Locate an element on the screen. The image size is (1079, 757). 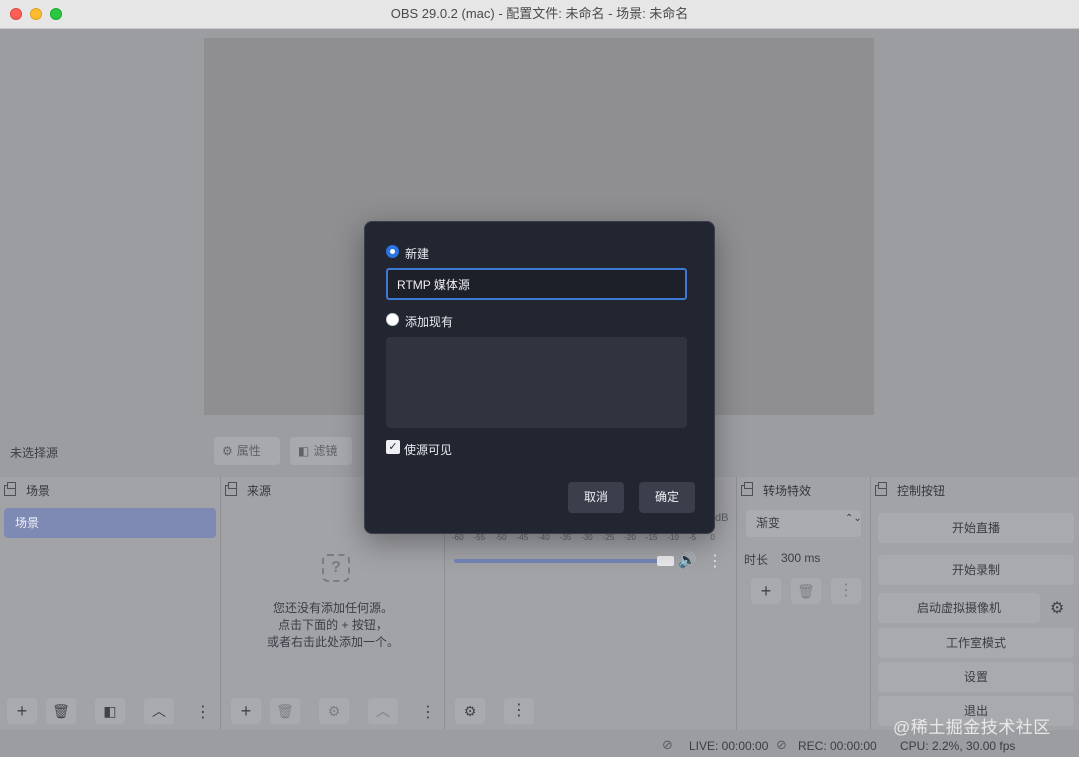
move-source-up-button: ︿ is located at coordinates (383, 711).